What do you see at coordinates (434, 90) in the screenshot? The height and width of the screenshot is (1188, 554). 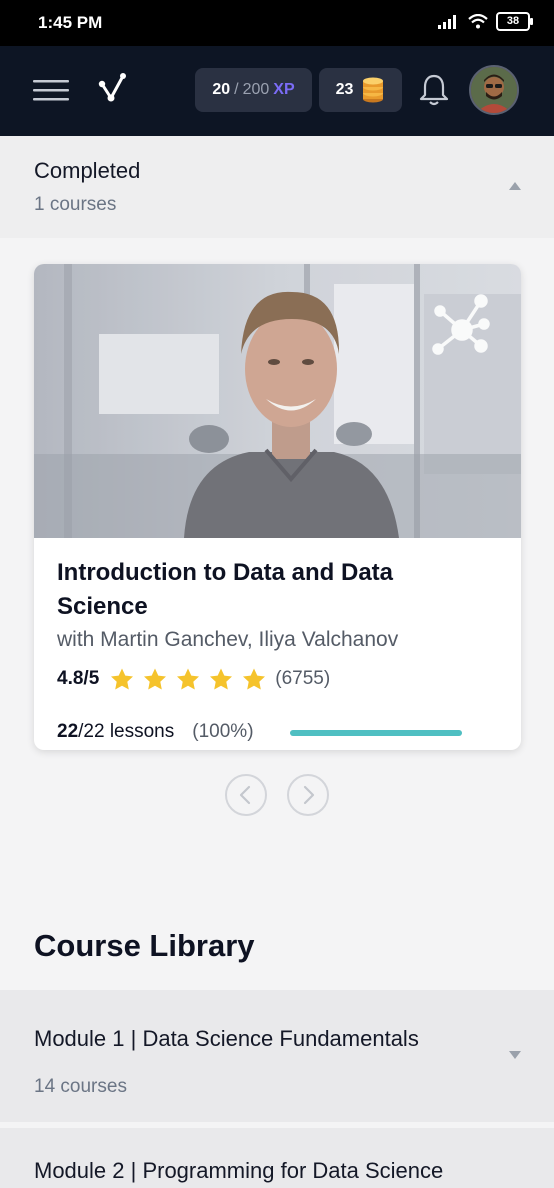 I see `bell-icon` at bounding box center [434, 90].